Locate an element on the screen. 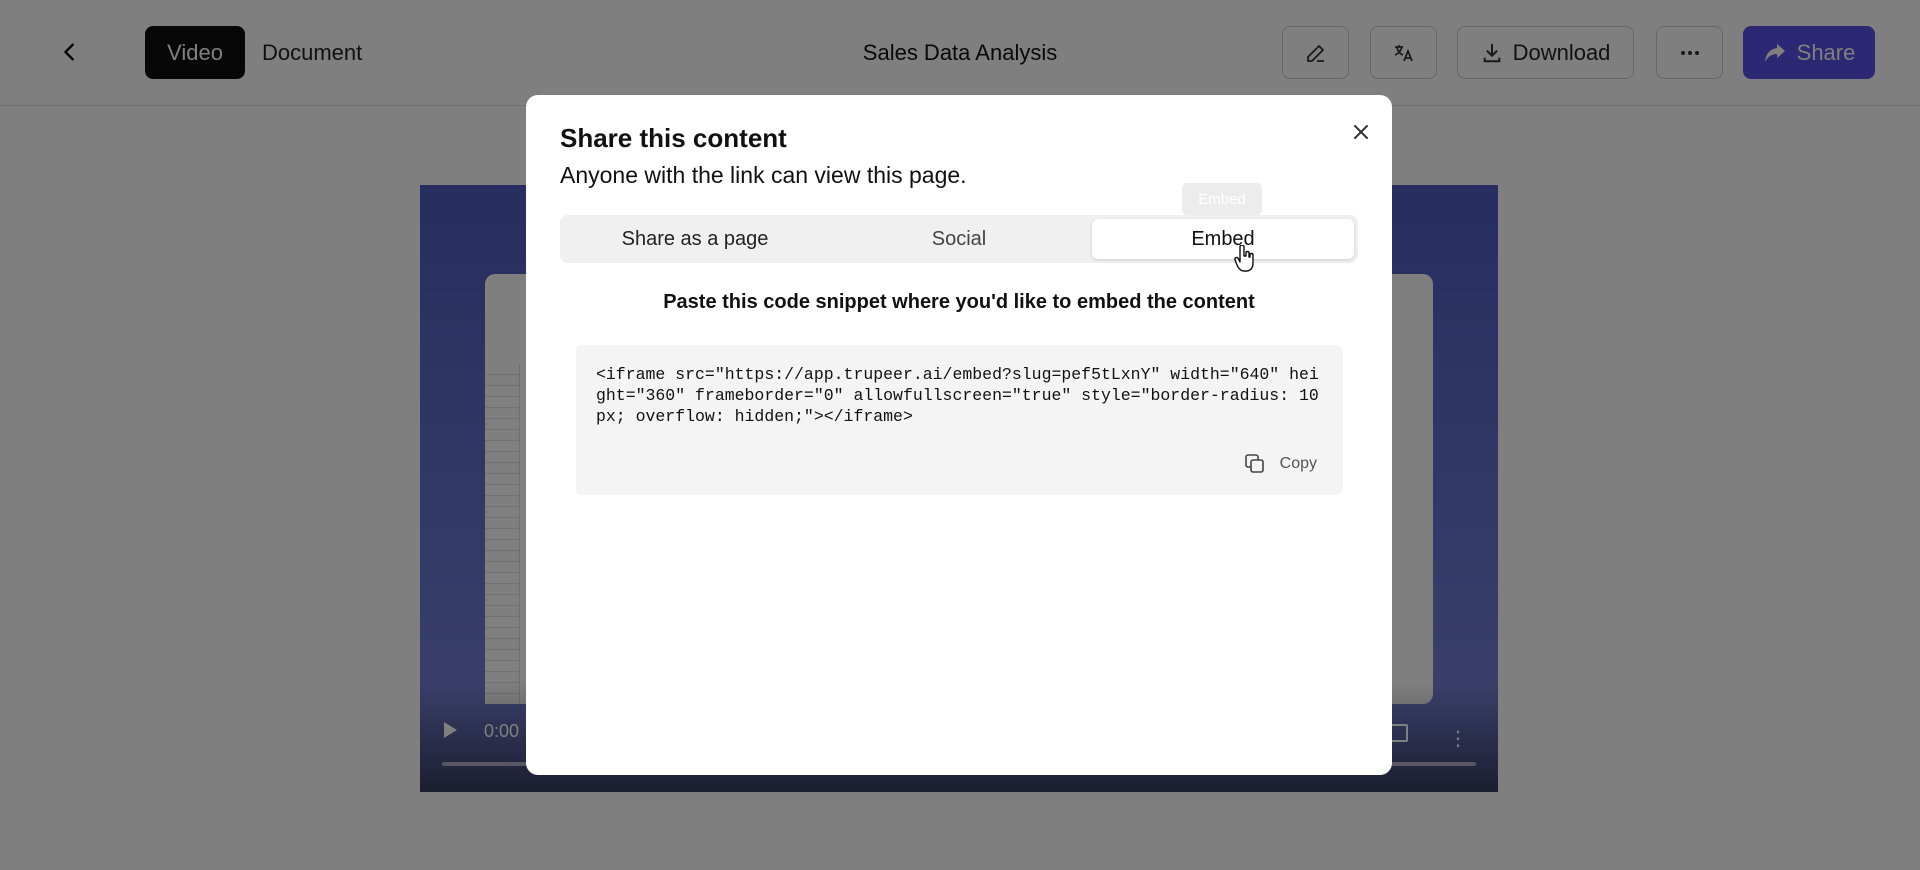 The image size is (1920, 870). modal-title: Share this content is located at coordinates (673, 138).